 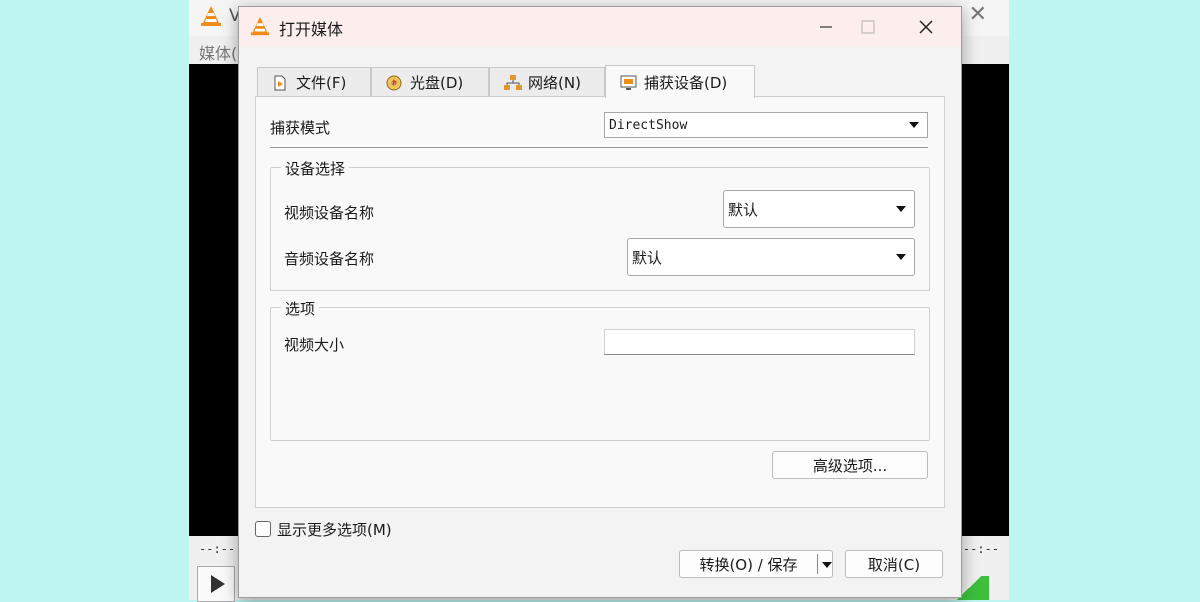 What do you see at coordinates (216, 584) in the screenshot?
I see `play-button` at bounding box center [216, 584].